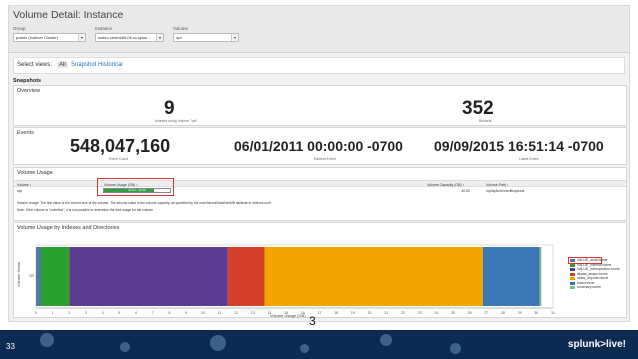 The image size is (638, 359). I want to click on x-tick-label-10: 10, so click(203, 313).